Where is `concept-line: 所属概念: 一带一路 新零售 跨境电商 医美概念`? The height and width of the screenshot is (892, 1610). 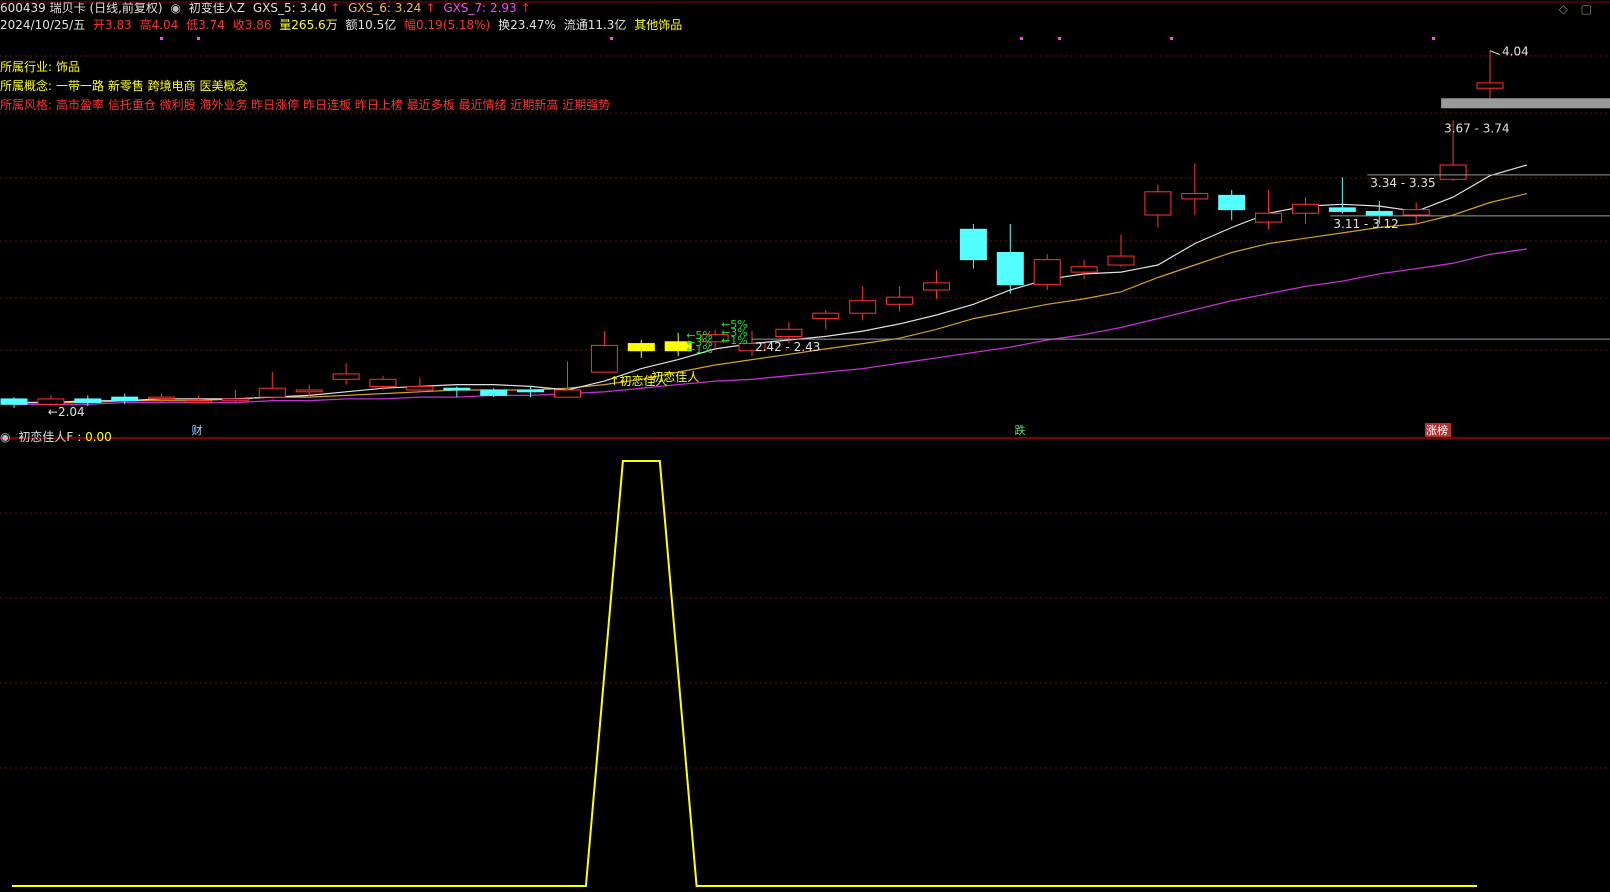 concept-line: 所属概念: 一带一路 新零售 跨境电商 医美概念 is located at coordinates (126, 86).